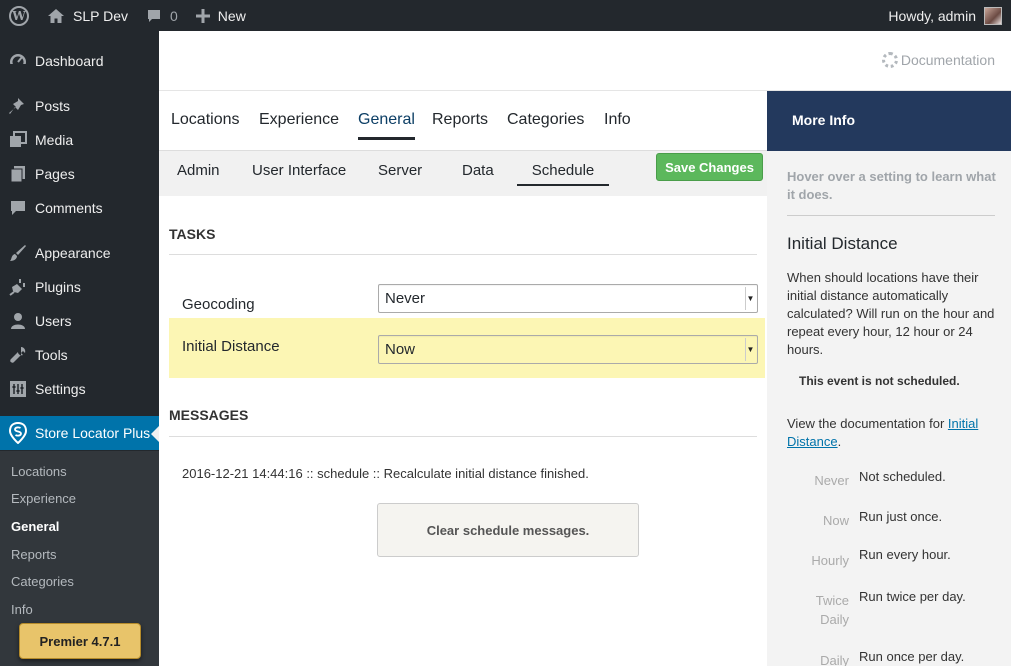 The height and width of the screenshot is (666, 1011). I want to click on wordpress-logo-icon: W, so click(19, 15).